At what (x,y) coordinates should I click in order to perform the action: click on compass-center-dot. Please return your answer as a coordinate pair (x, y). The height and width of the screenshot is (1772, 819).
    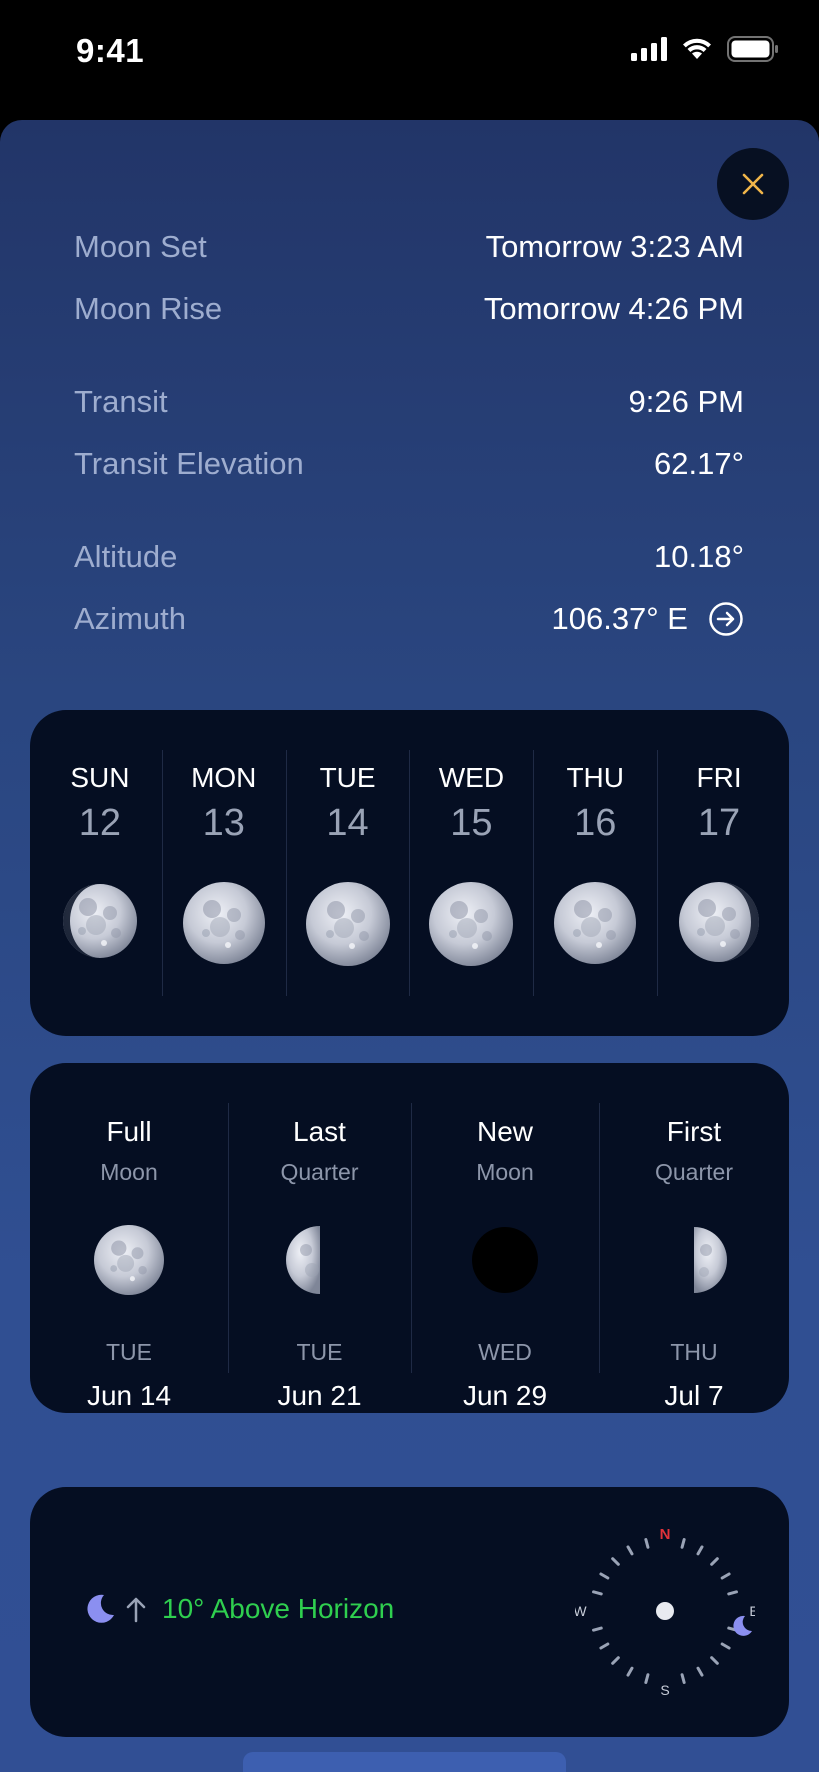
    Looking at the image, I should click on (665, 1611).